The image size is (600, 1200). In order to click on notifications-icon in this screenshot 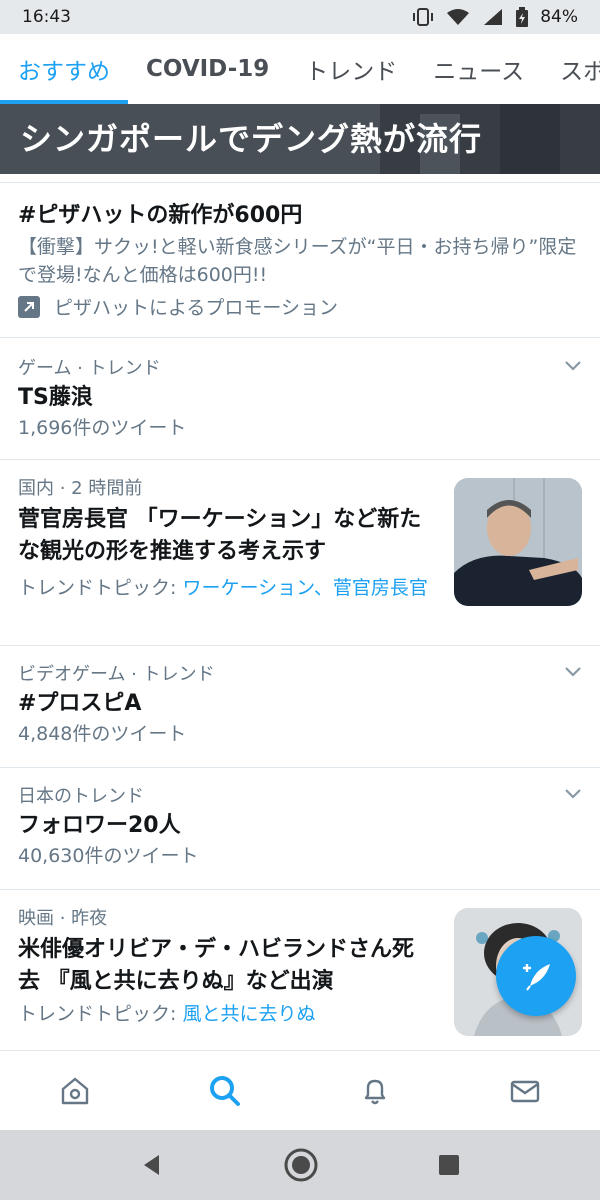, I will do `click(375, 1091)`.